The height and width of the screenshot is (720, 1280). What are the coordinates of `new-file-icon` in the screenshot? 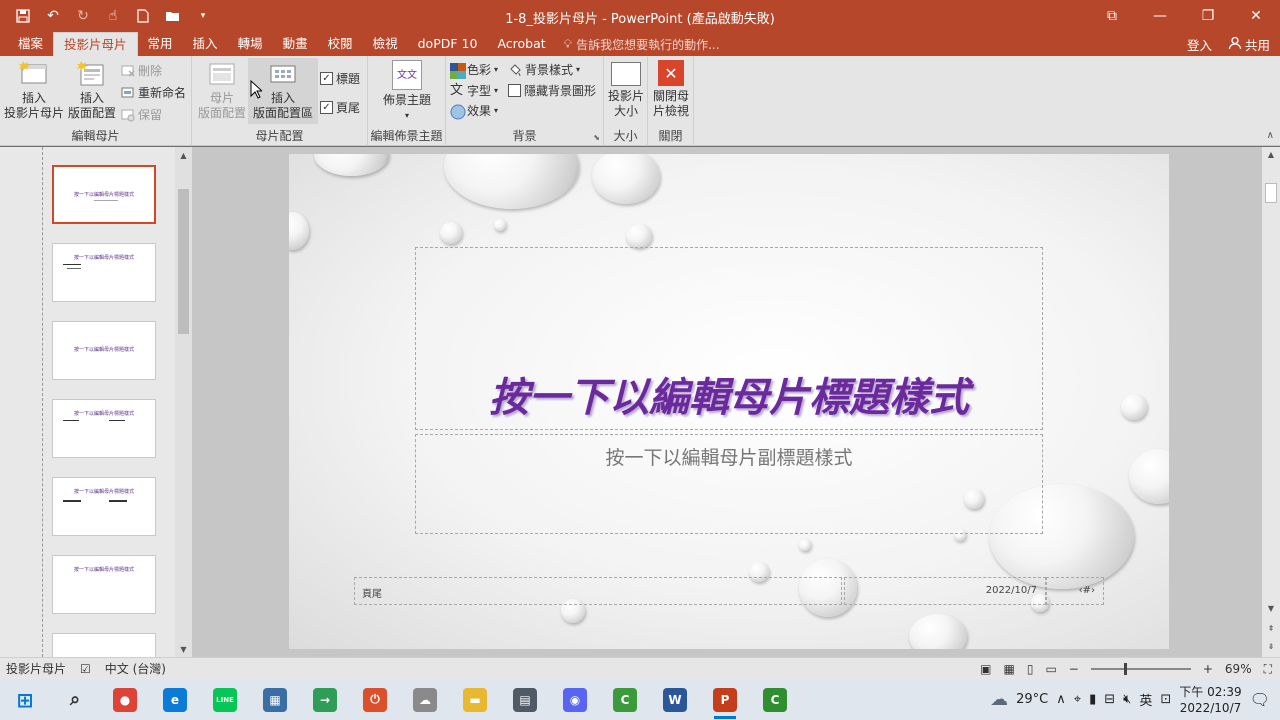 It's located at (143, 16).